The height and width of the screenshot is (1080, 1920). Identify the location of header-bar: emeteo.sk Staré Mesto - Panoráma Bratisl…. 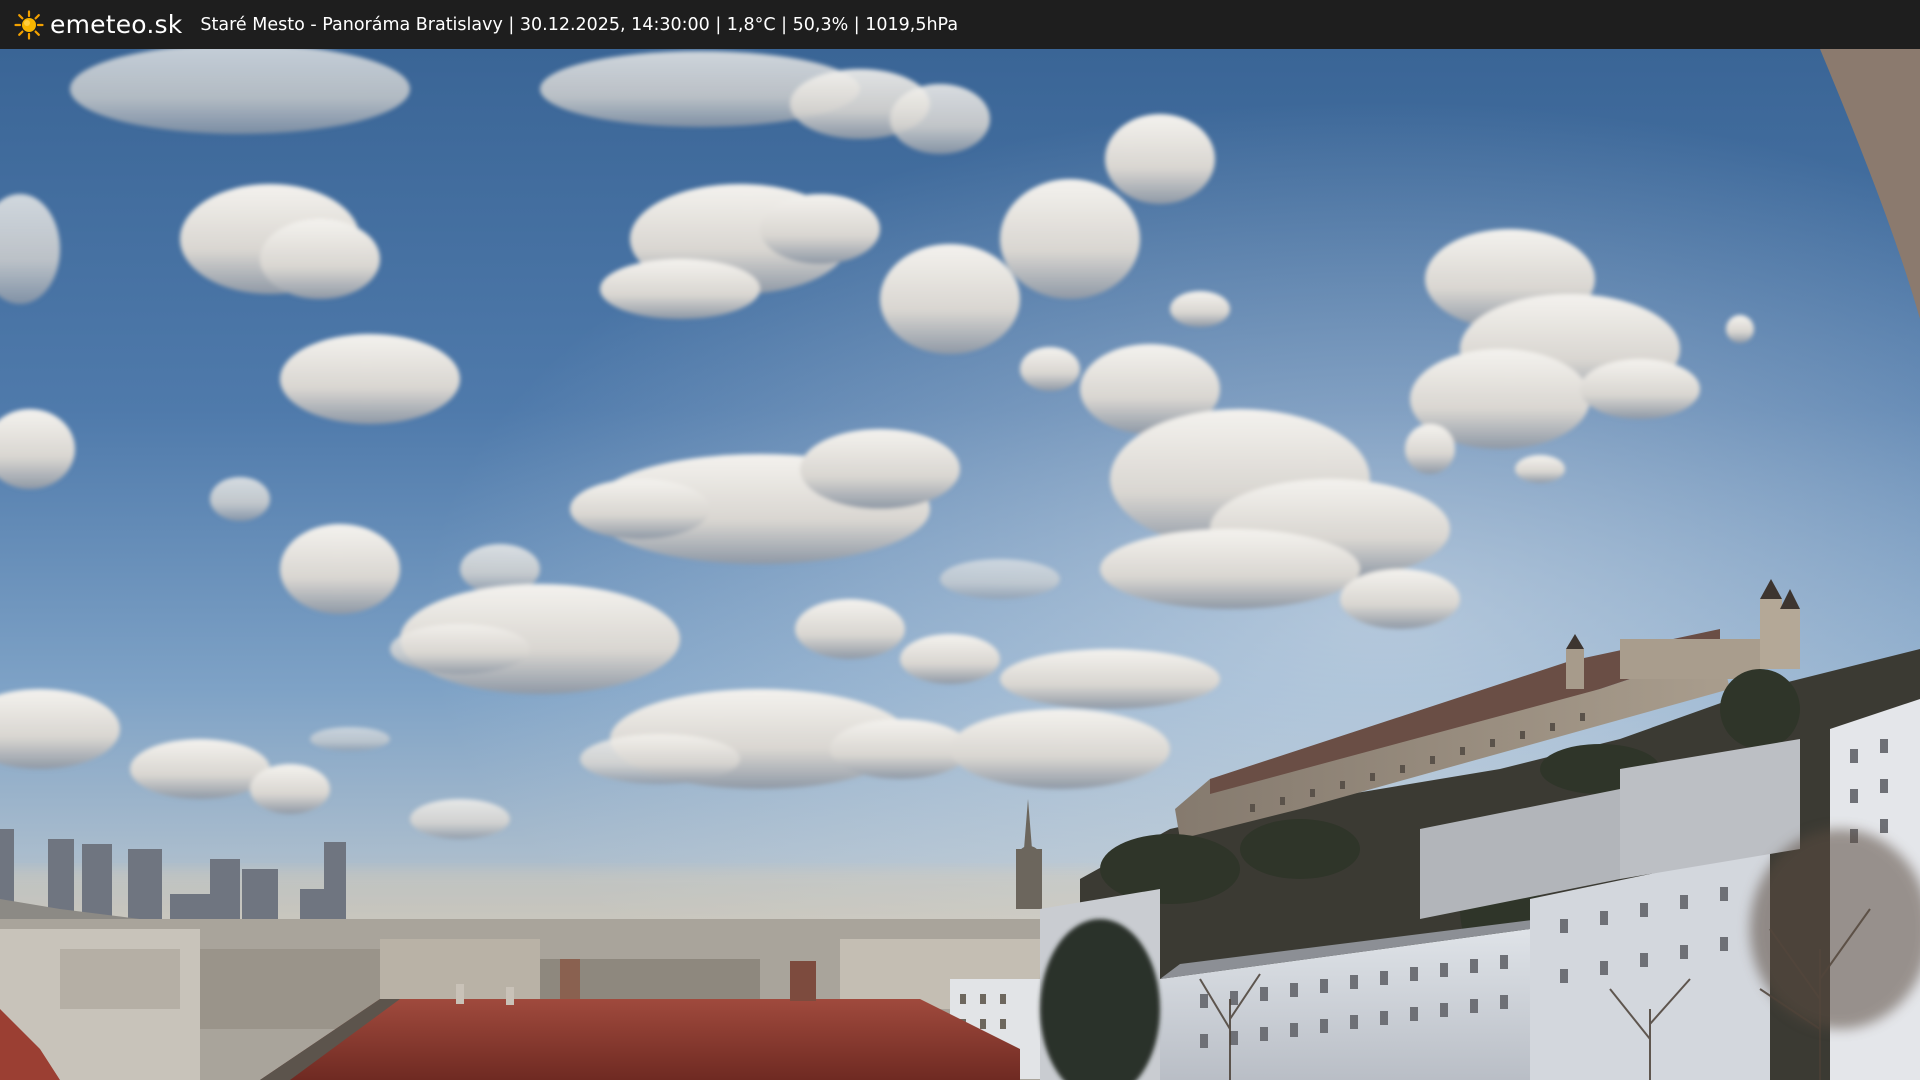
(960, 24).